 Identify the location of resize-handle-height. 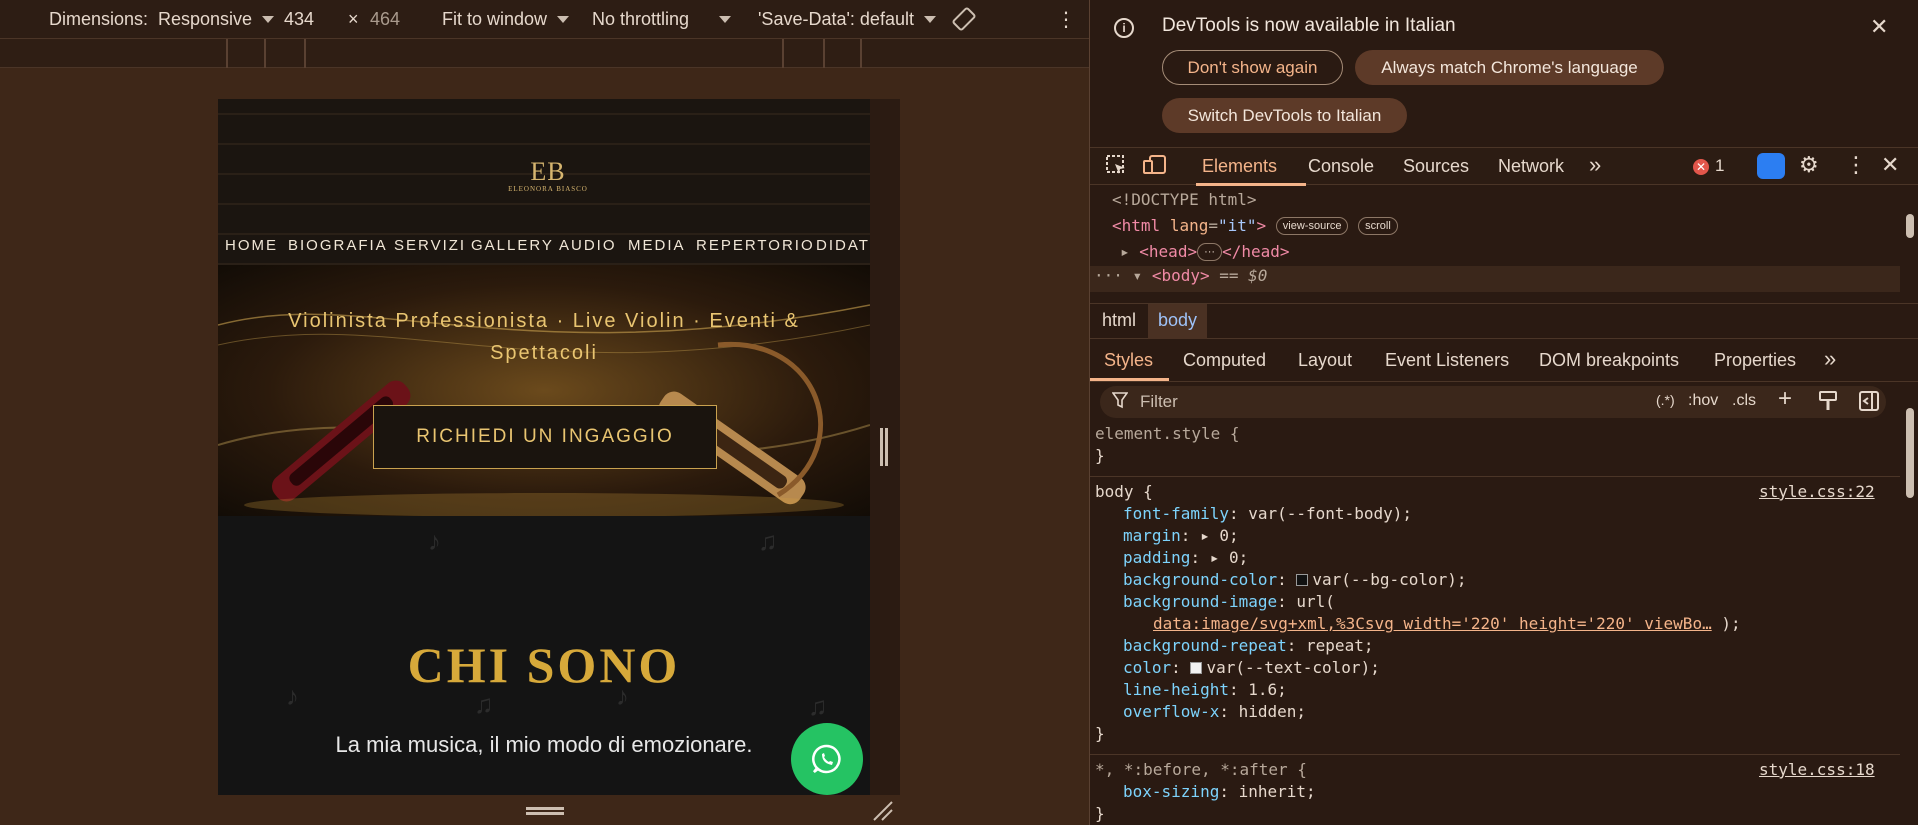
(545, 811).